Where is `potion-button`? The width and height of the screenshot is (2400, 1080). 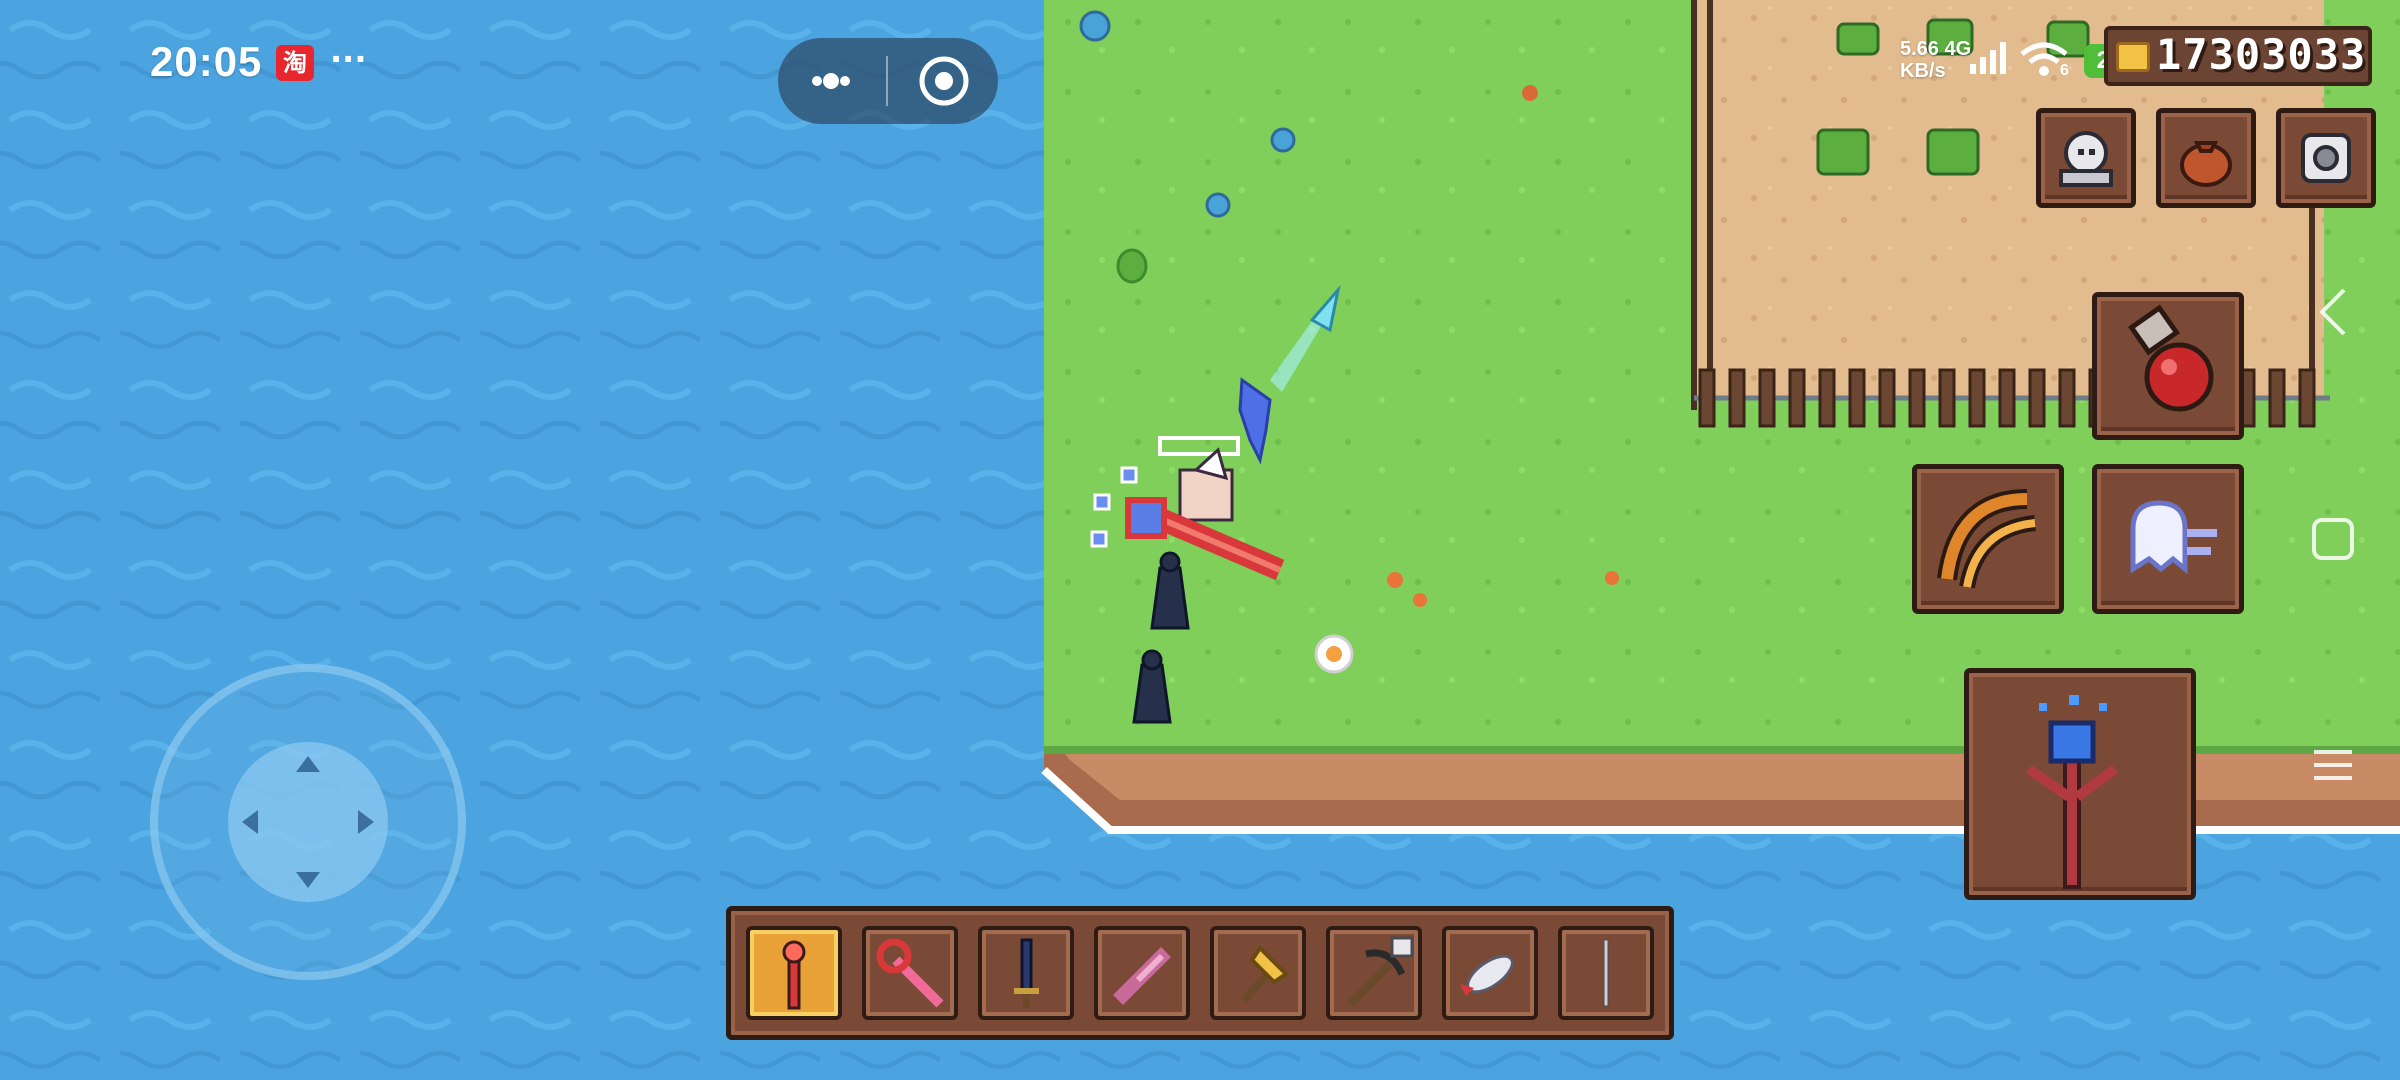 potion-button is located at coordinates (2168, 366).